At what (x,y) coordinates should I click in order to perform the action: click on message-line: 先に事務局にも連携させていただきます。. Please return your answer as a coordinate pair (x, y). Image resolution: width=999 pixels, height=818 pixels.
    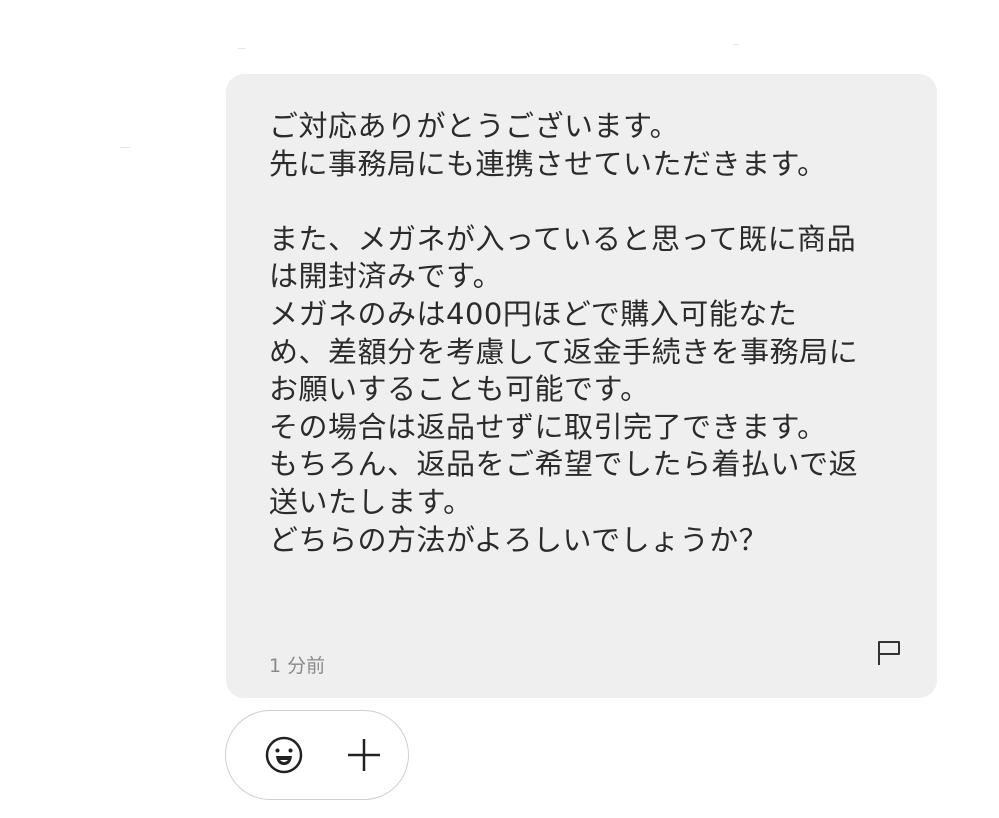
    Looking at the image, I should click on (548, 163).